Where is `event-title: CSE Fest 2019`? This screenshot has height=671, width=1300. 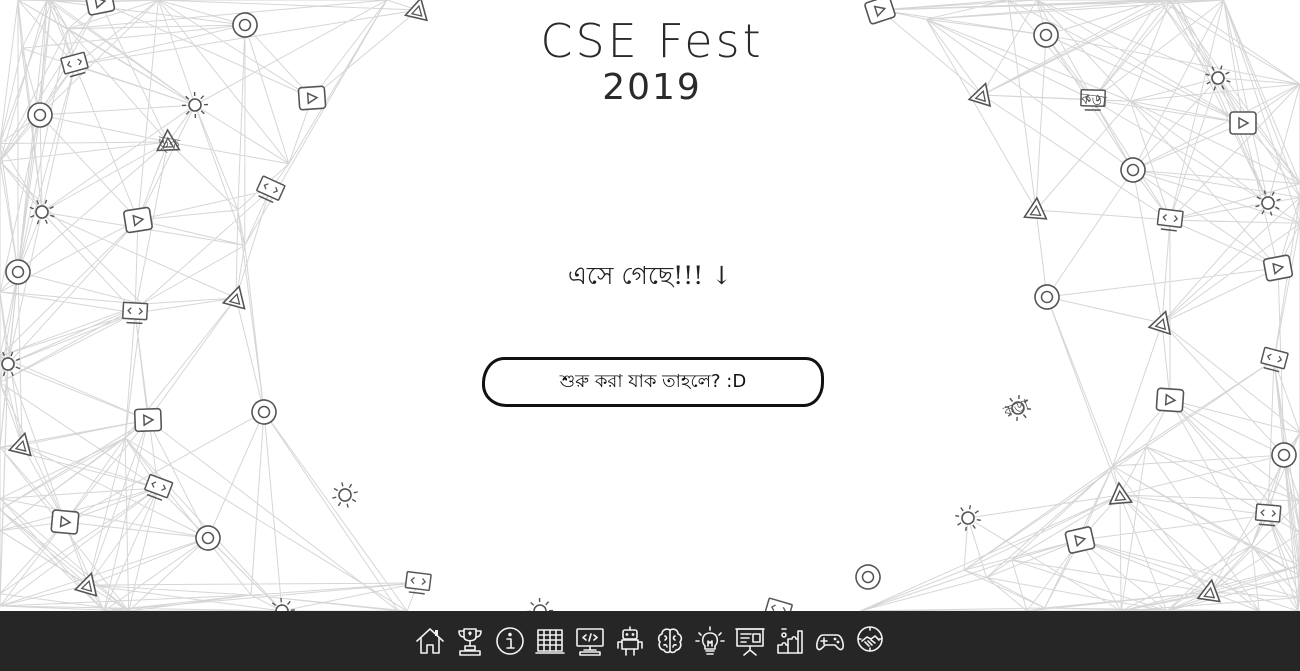 event-title: CSE Fest 2019 is located at coordinates (650, 61).